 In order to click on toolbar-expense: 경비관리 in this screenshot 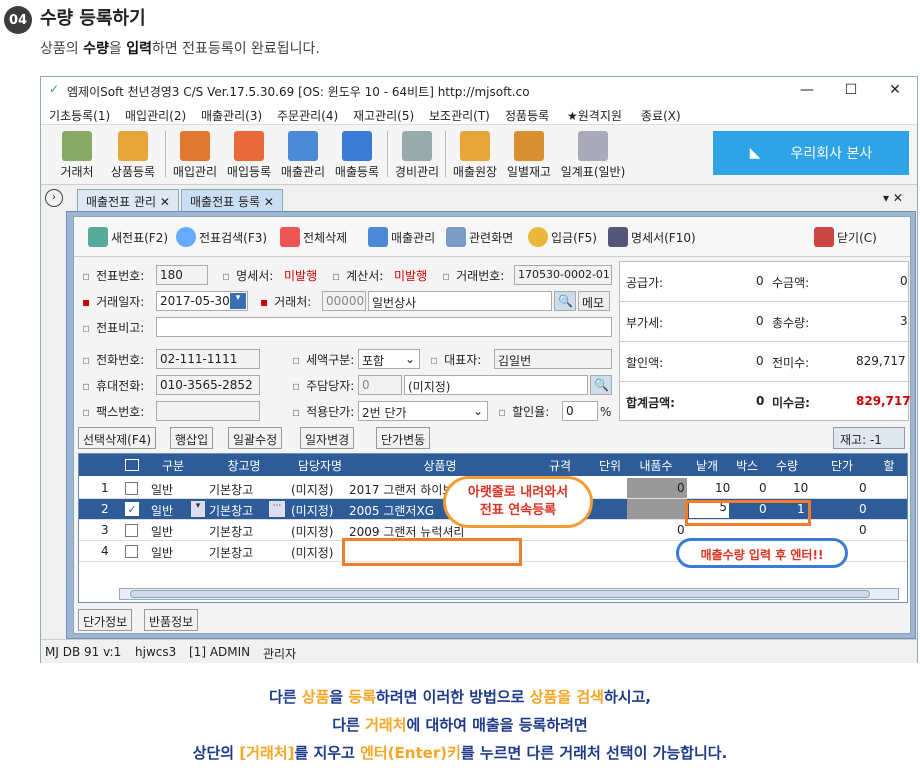, I will do `click(417, 155)`.